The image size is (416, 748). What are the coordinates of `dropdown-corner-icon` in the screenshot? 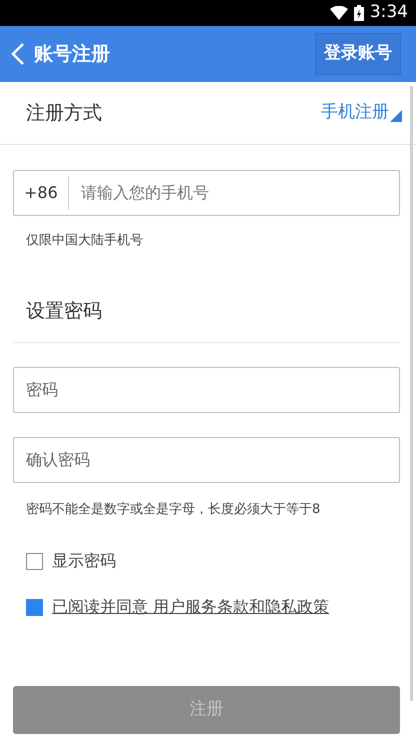 It's located at (396, 116).